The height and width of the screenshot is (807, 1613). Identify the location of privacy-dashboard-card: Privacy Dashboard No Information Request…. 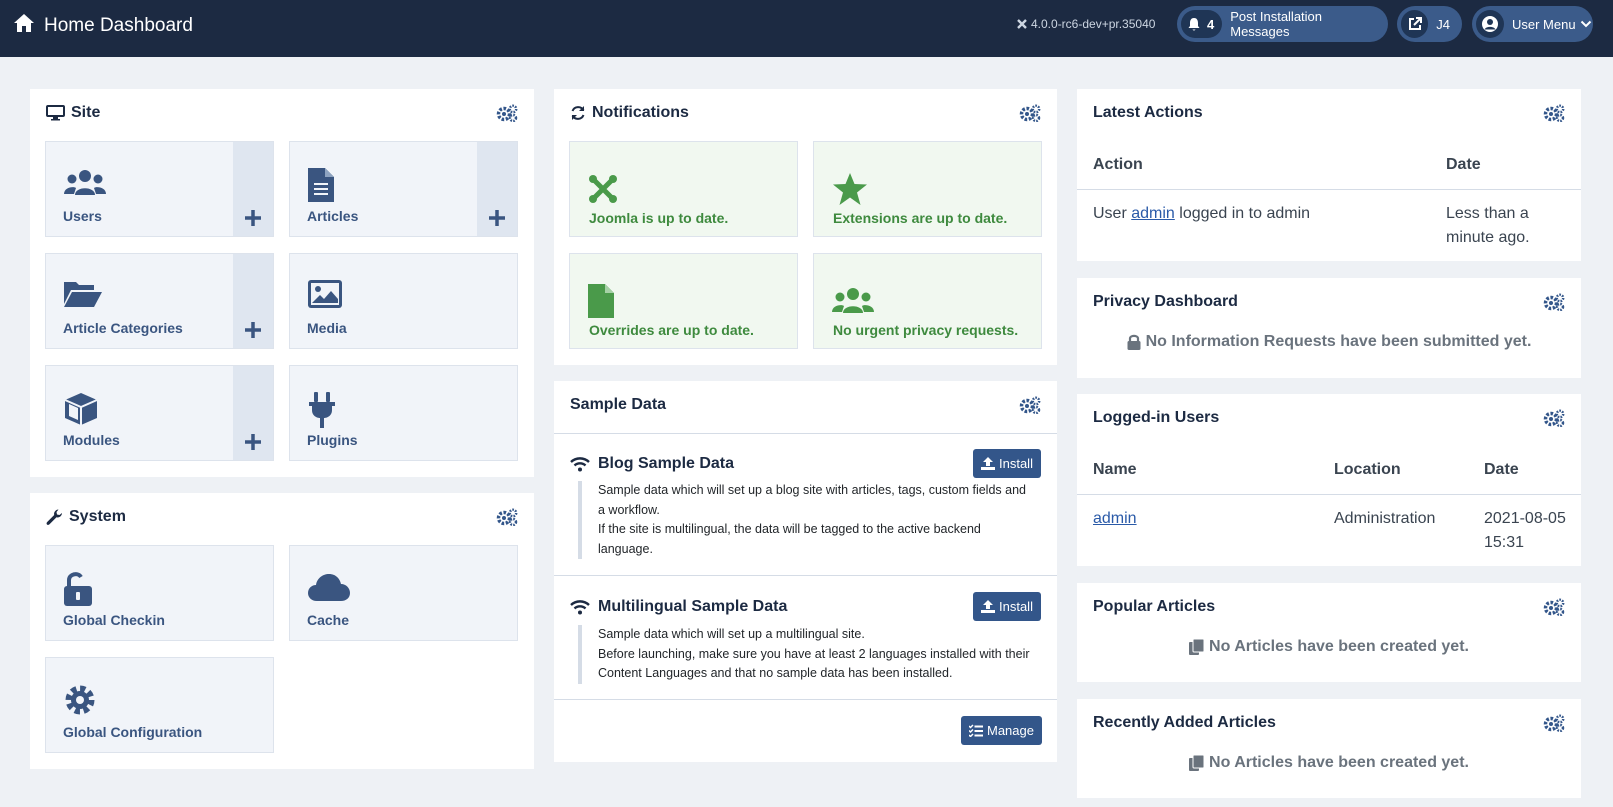
(1329, 328).